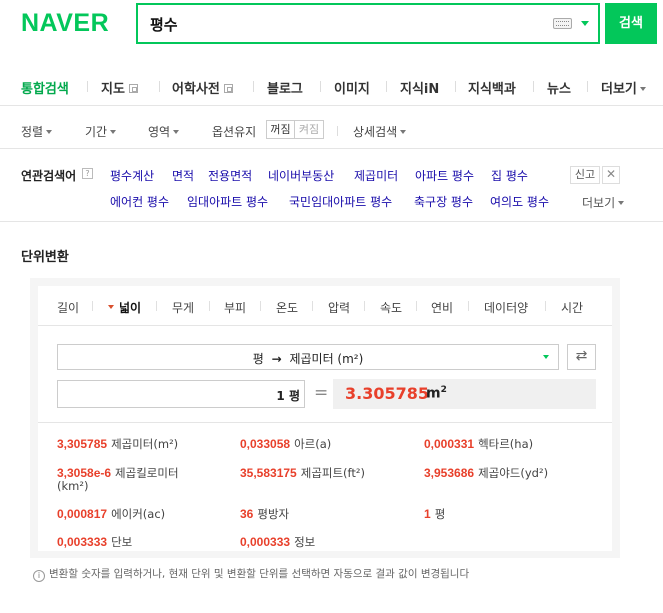  Describe the element at coordinates (122, 542) in the screenshot. I see `result-item-unit: 단보` at that location.